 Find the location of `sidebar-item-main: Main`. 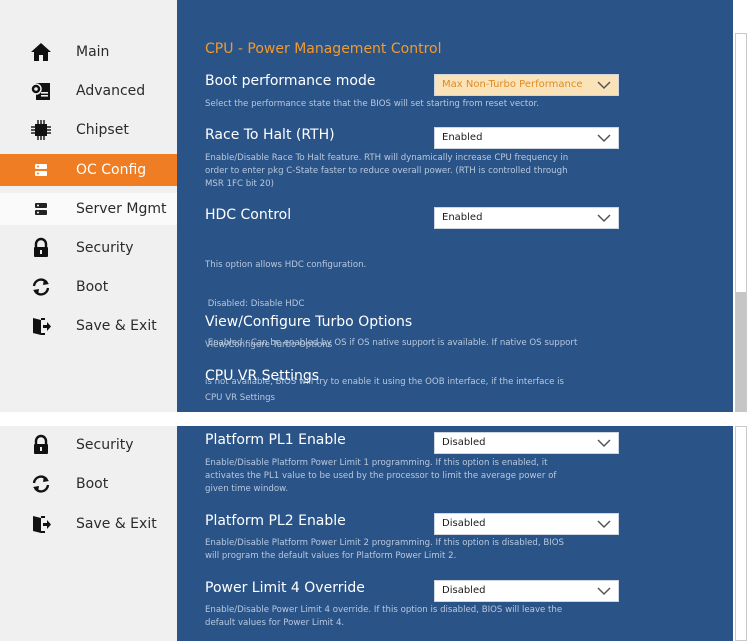

sidebar-item-main: Main is located at coordinates (88, 52).